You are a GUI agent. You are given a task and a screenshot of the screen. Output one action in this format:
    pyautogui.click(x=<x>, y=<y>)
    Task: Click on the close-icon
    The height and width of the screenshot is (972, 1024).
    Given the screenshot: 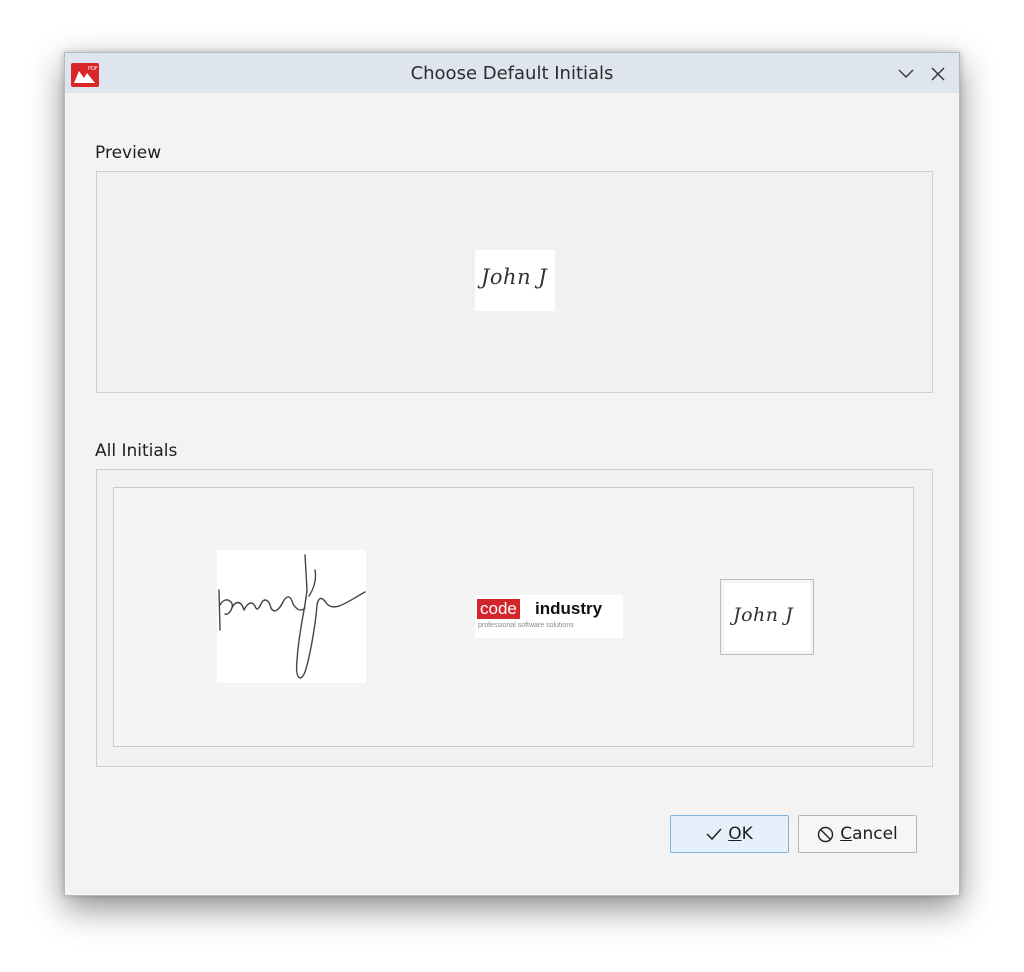 What is the action you would take?
    pyautogui.click(x=938, y=74)
    